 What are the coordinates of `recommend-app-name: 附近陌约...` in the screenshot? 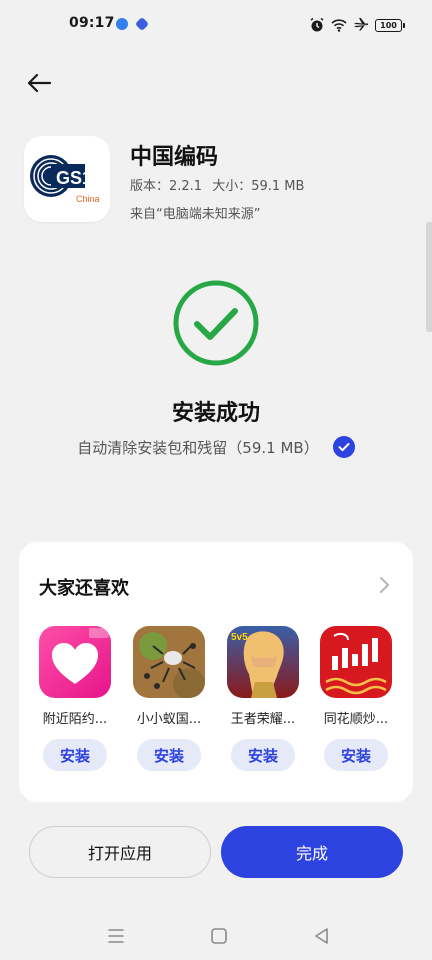 It's located at (75, 719).